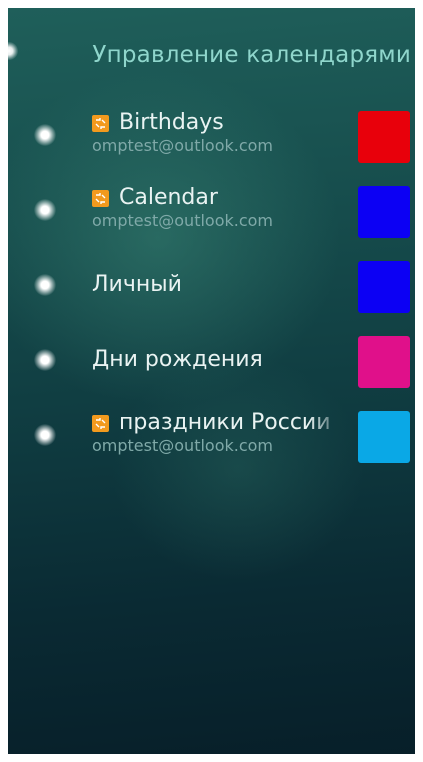 This screenshot has width=423, height=762. I want to click on calendar-item-calendar: Calendar omptest@outlook.com, so click(211, 216).